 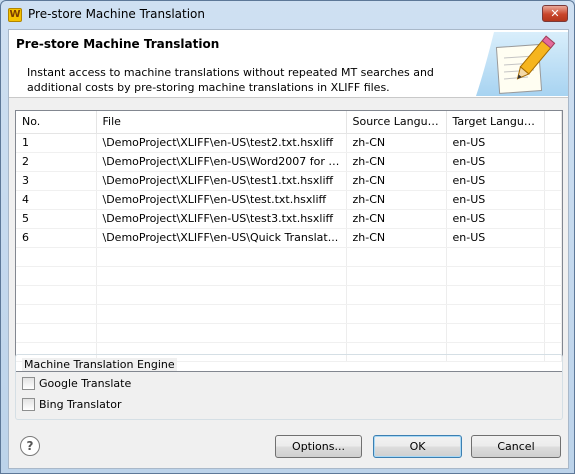 What do you see at coordinates (56, 122) in the screenshot?
I see `column-header-no: No.` at bounding box center [56, 122].